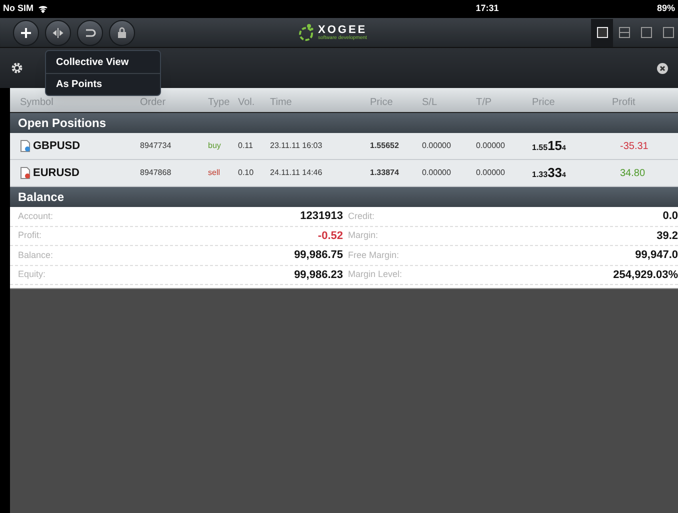 The height and width of the screenshot is (513, 678). What do you see at coordinates (30, 235) in the screenshot?
I see `balance-label: Profit:` at bounding box center [30, 235].